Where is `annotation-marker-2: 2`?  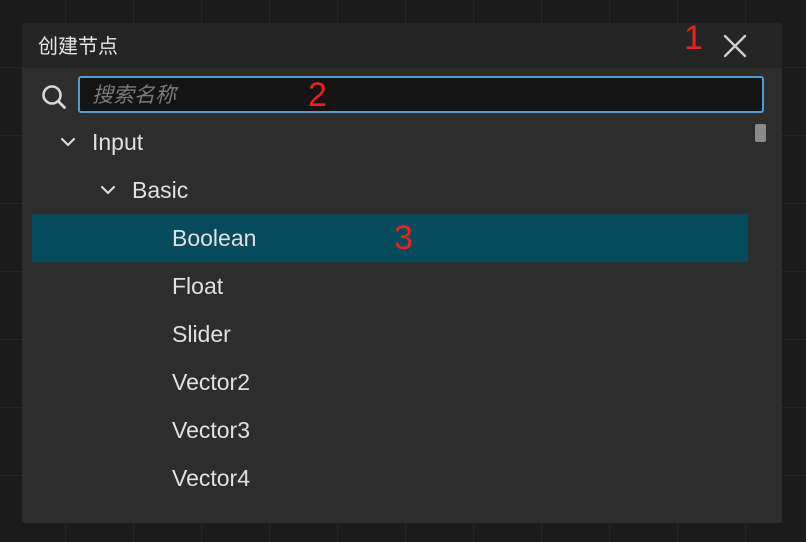
annotation-marker-2: 2 is located at coordinates (317, 95).